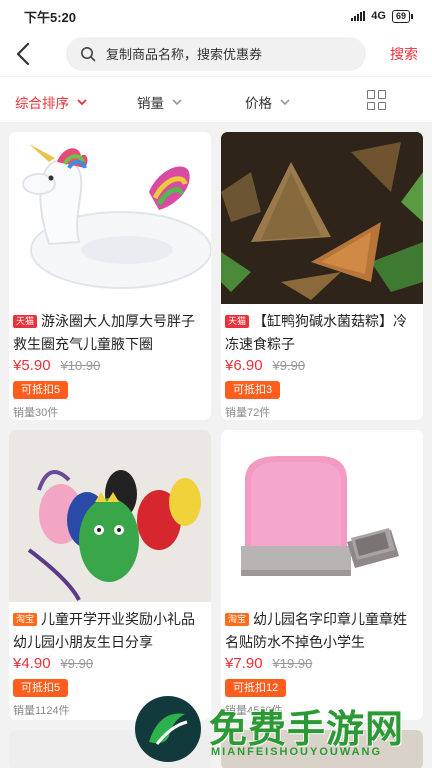 Image resolution: width=432 pixels, height=768 pixels. I want to click on sort-label: 价格, so click(258, 103).